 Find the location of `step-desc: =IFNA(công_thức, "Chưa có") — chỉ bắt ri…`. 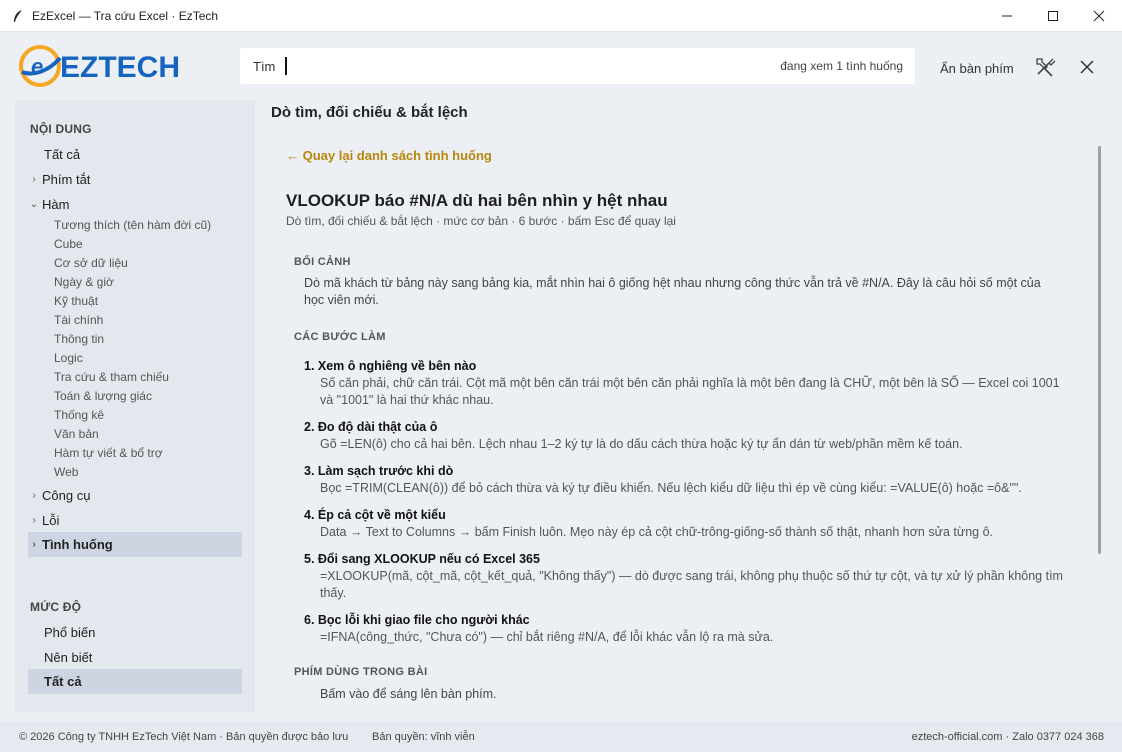

step-desc: =IFNA(công_thức, "Chưa có") — chỉ bắt ri… is located at coordinates (547, 637).